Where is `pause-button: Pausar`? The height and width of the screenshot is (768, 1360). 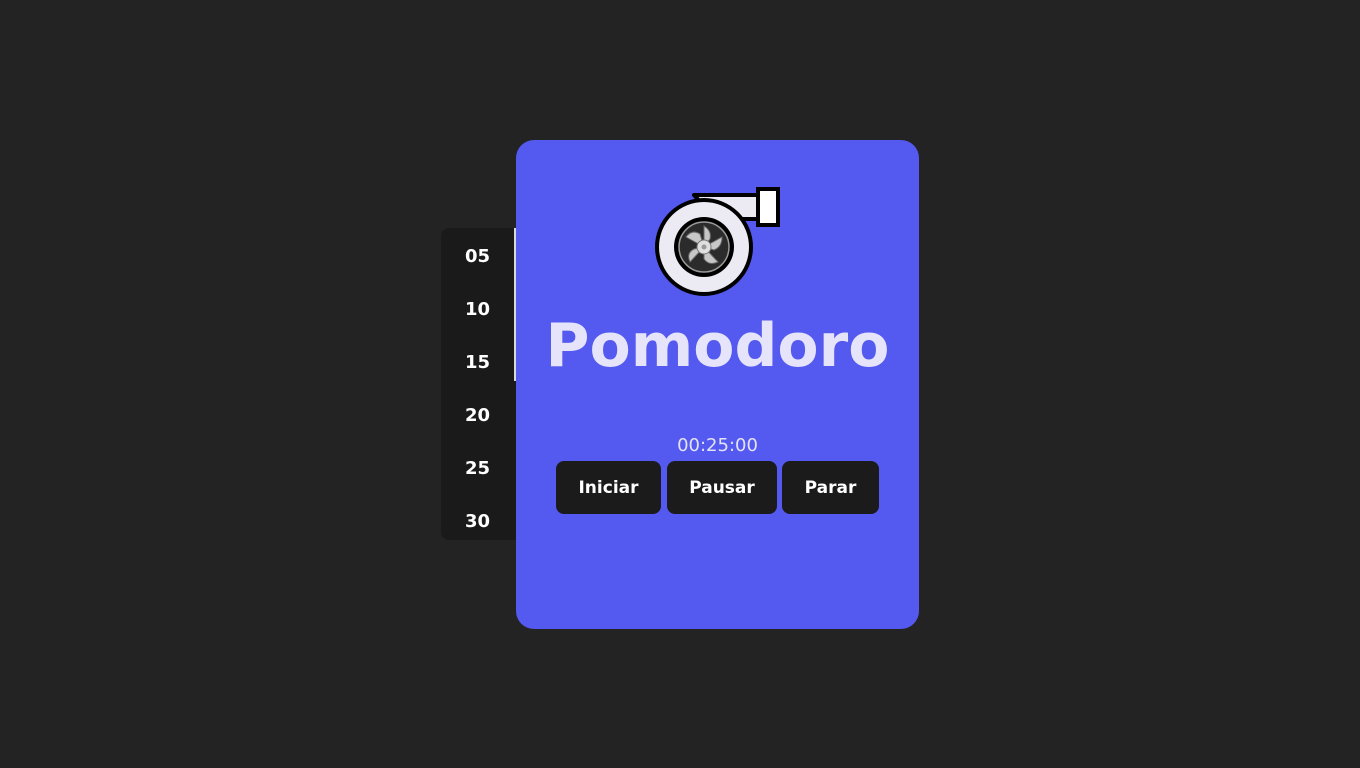
pause-button: Pausar is located at coordinates (722, 487).